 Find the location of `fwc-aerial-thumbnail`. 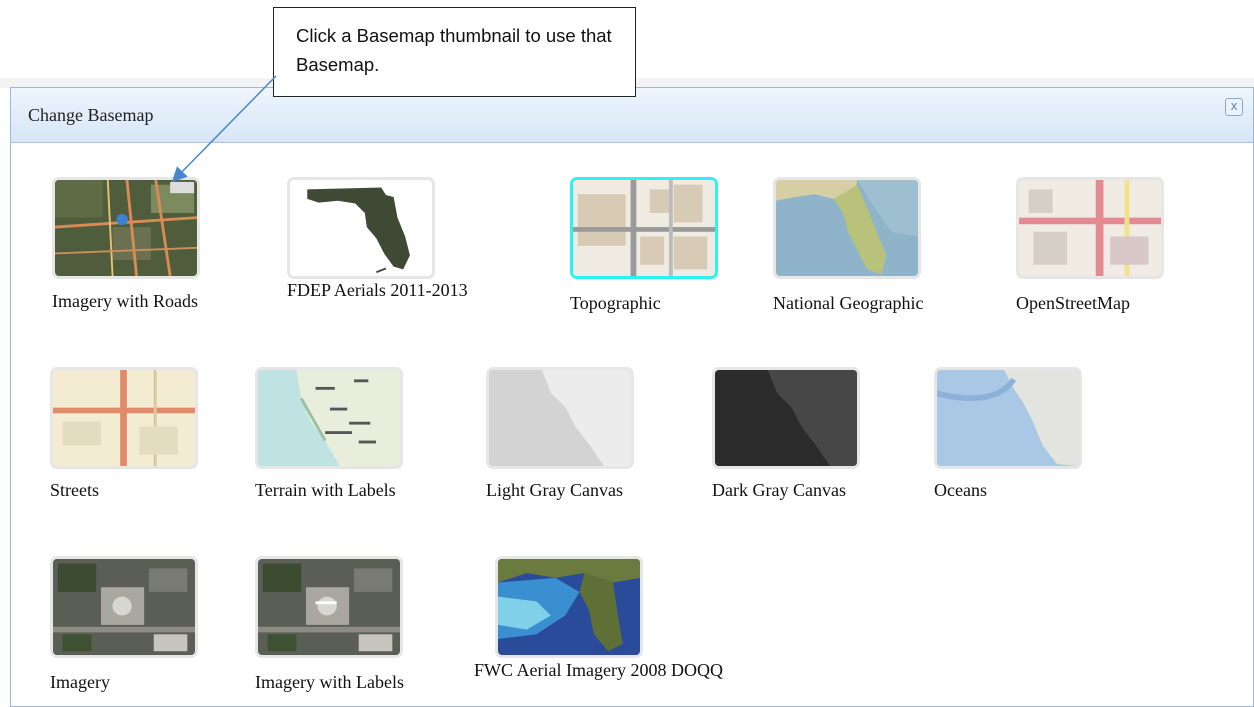

fwc-aerial-thumbnail is located at coordinates (569, 607).